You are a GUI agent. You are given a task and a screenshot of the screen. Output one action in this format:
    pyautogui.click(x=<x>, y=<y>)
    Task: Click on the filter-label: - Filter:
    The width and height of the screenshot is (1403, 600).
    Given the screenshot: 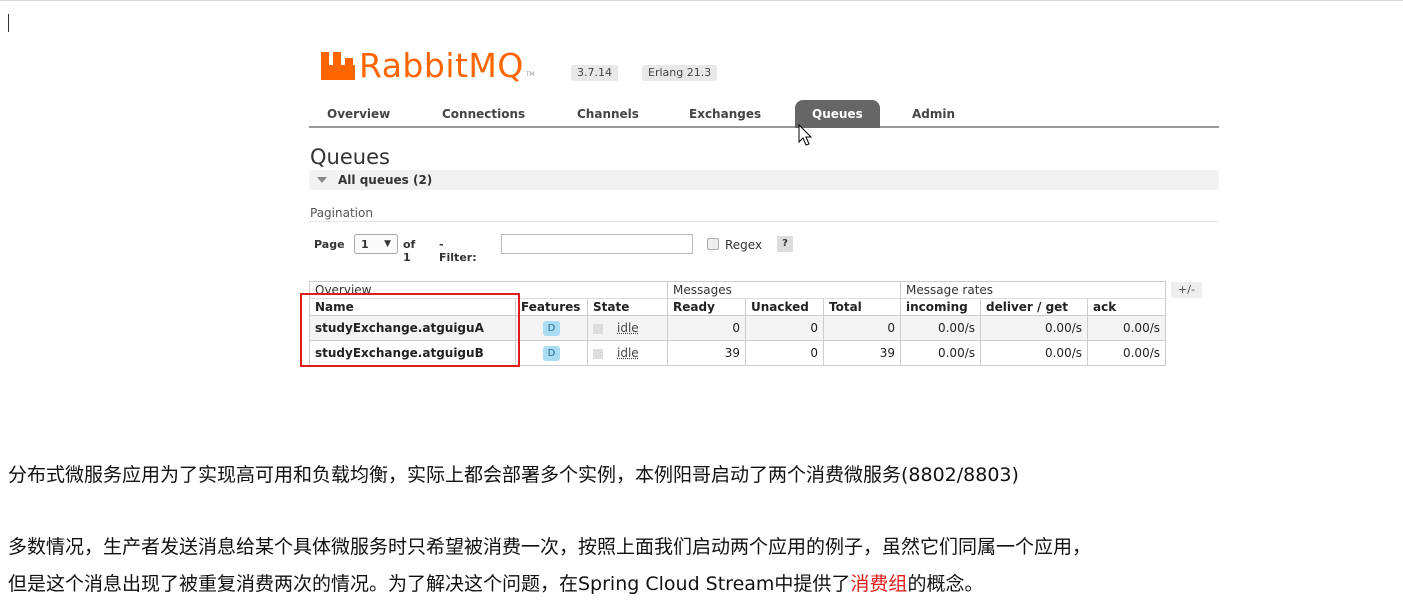 What is the action you would take?
    pyautogui.click(x=458, y=251)
    